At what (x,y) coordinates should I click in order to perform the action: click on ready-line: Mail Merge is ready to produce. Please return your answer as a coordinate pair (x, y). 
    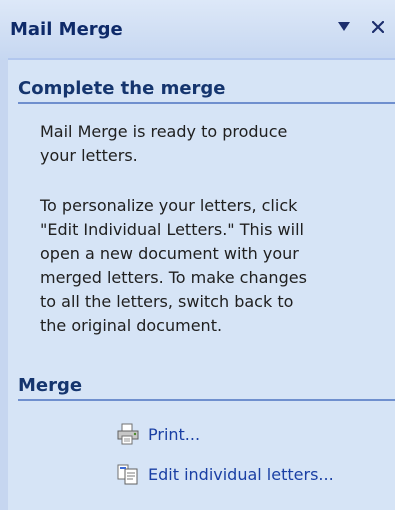
    Looking at the image, I should click on (164, 131).